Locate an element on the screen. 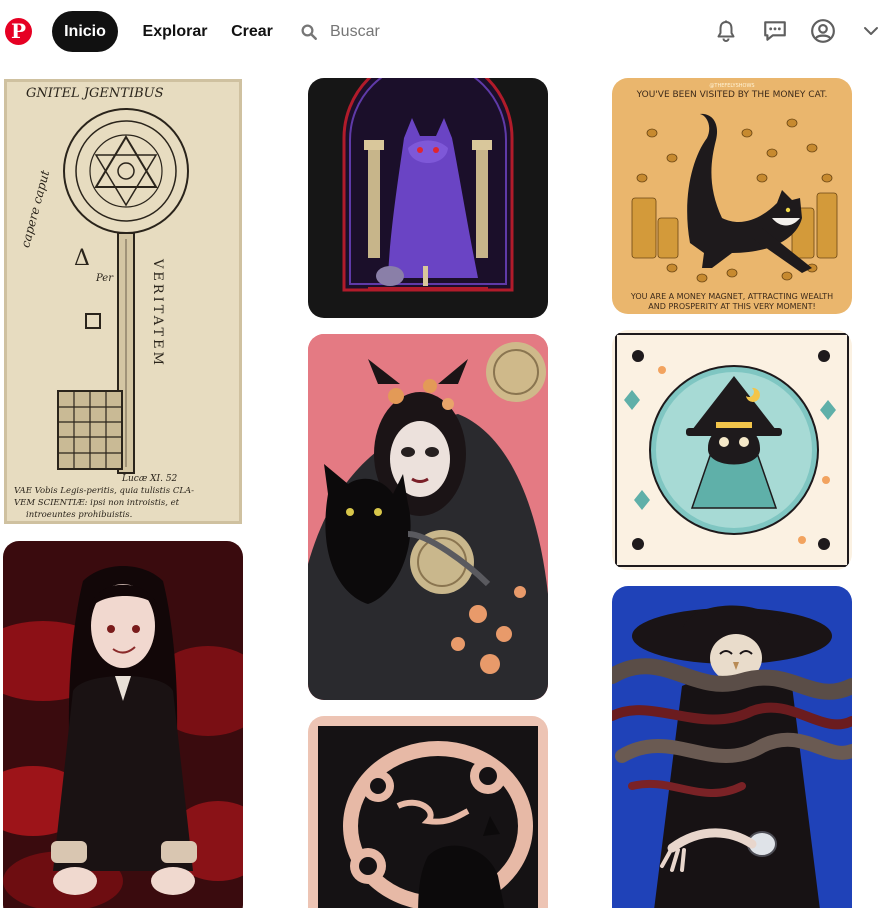 The width and height of the screenshot is (885, 908). top-nav-bar: P Inicio Explorar Crear is located at coordinates (442, 32).